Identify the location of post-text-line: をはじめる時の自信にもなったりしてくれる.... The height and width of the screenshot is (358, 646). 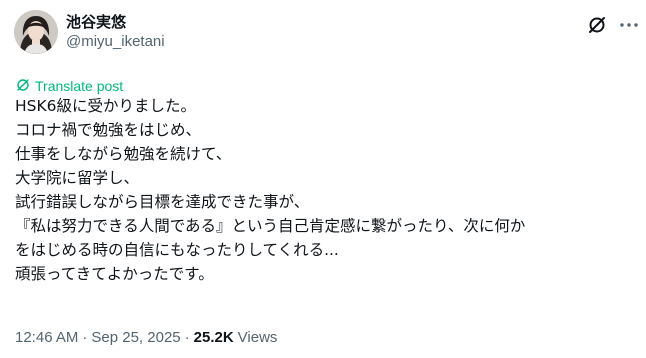
(177, 250).